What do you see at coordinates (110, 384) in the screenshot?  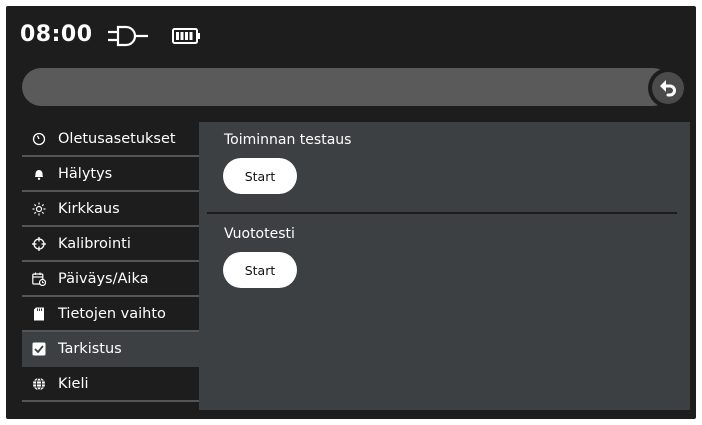 I see `sidebar-item-kieli: Kieli` at bounding box center [110, 384].